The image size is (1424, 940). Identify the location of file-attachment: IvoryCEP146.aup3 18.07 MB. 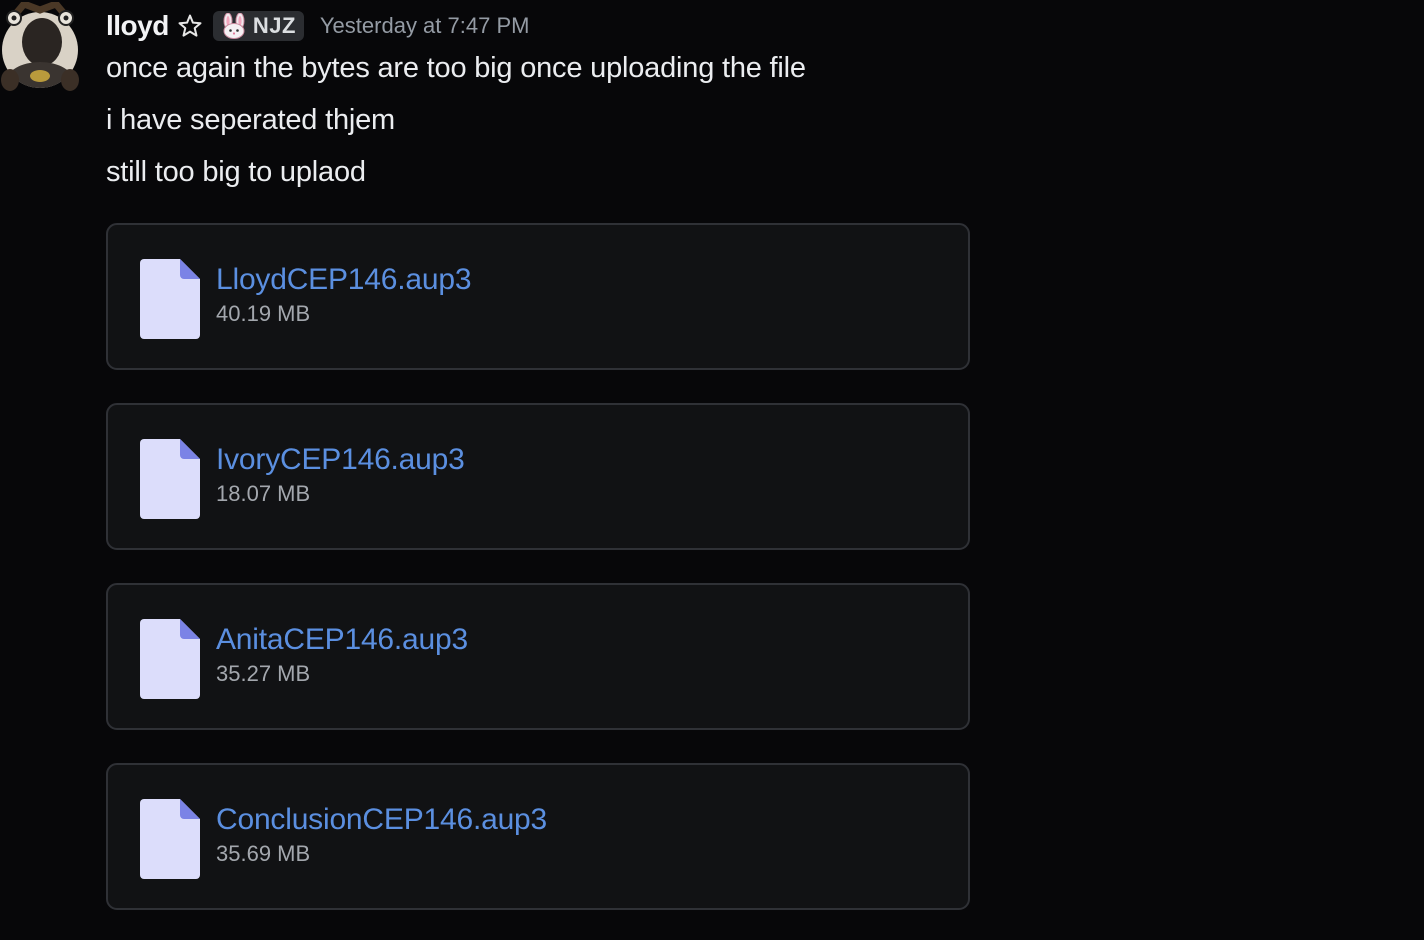
(538, 476).